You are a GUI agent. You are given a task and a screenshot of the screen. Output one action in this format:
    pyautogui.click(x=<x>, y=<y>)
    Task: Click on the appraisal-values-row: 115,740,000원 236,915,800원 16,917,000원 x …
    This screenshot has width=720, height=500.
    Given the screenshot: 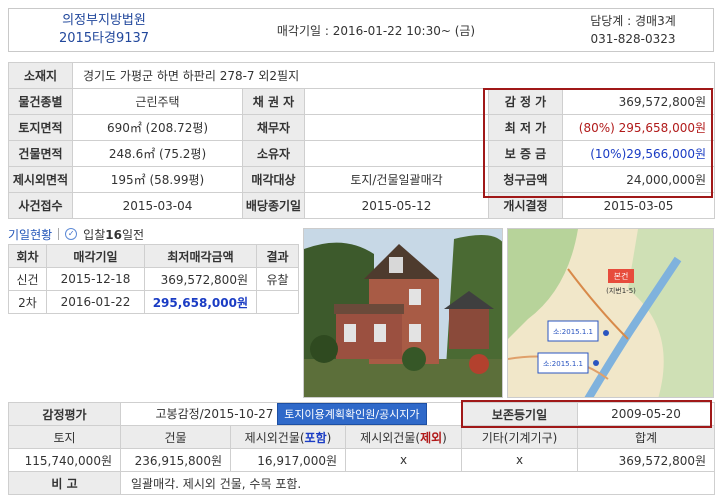 What is the action you would take?
    pyautogui.click(x=362, y=460)
    